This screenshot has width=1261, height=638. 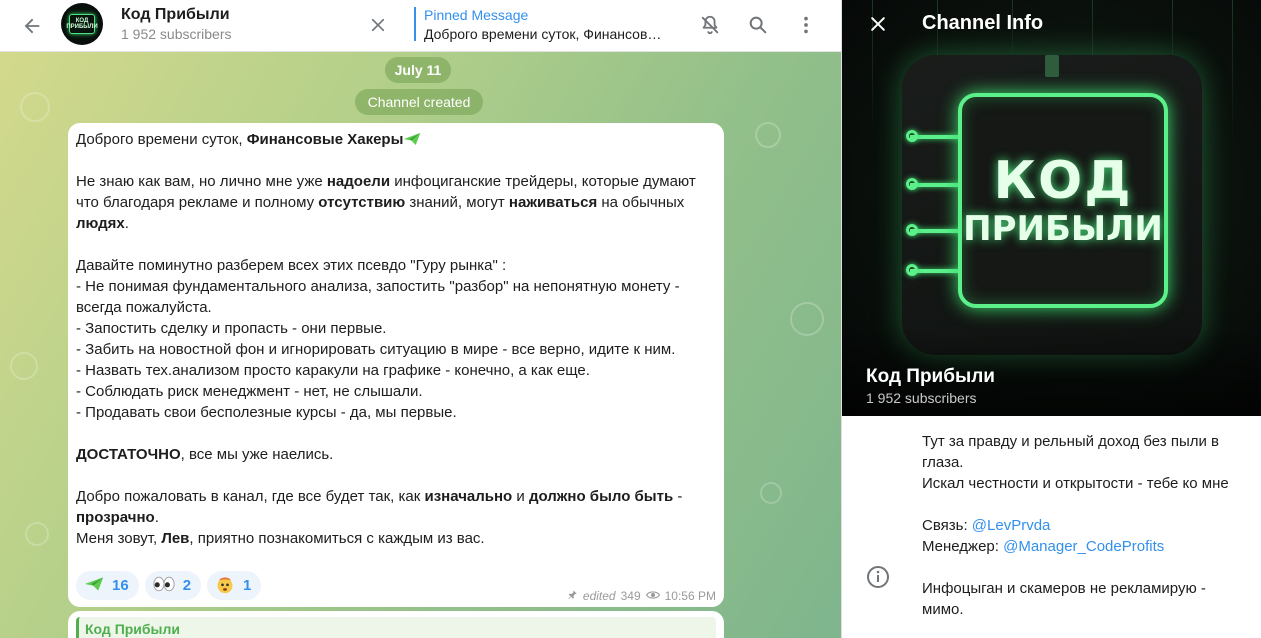 I want to click on date-separator: July 11, so click(x=418, y=70).